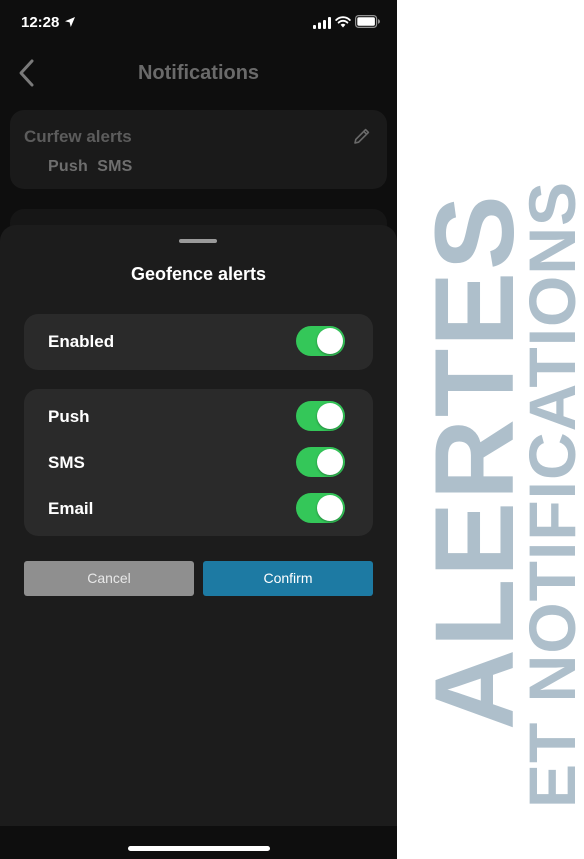 The height and width of the screenshot is (859, 584). Describe the element at coordinates (198, 241) in the screenshot. I see `sheet-drag-handle` at that location.